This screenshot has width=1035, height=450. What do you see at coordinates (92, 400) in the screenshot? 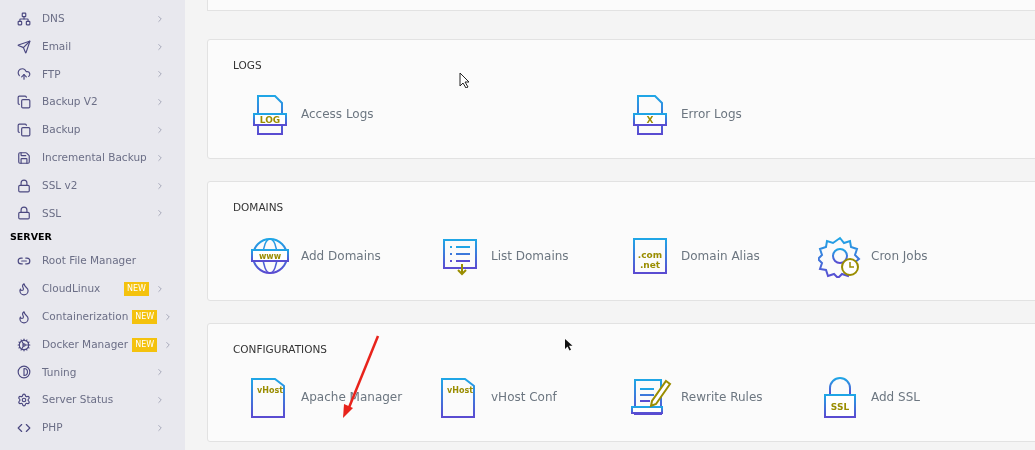
I see `sidebar-item: Server Status` at bounding box center [92, 400].